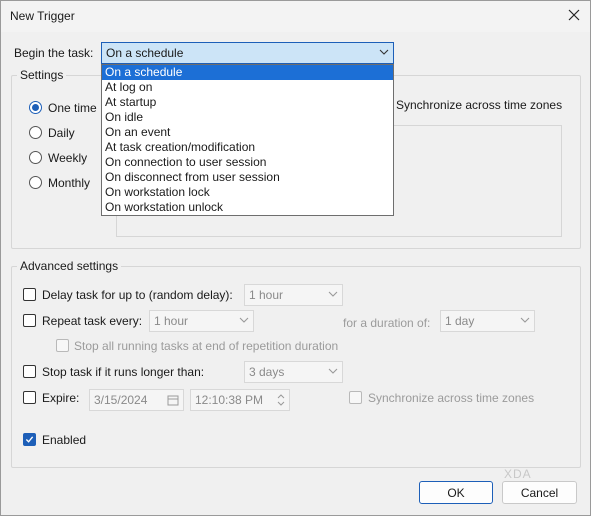  I want to click on stop-longer-value: 3 days, so click(267, 372).